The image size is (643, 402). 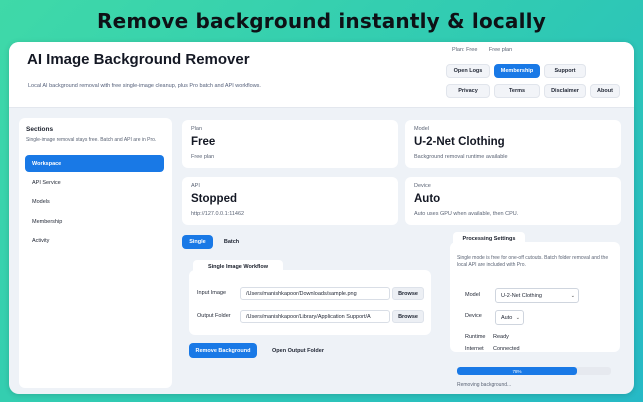 What do you see at coordinates (94, 201) in the screenshot?
I see `sidebar-item-models: Models` at bounding box center [94, 201].